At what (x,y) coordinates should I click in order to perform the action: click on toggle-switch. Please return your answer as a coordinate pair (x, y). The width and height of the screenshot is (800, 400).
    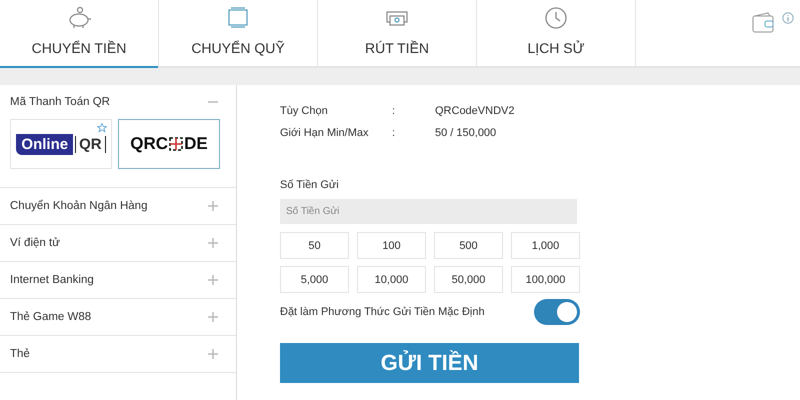
    Looking at the image, I should click on (557, 312).